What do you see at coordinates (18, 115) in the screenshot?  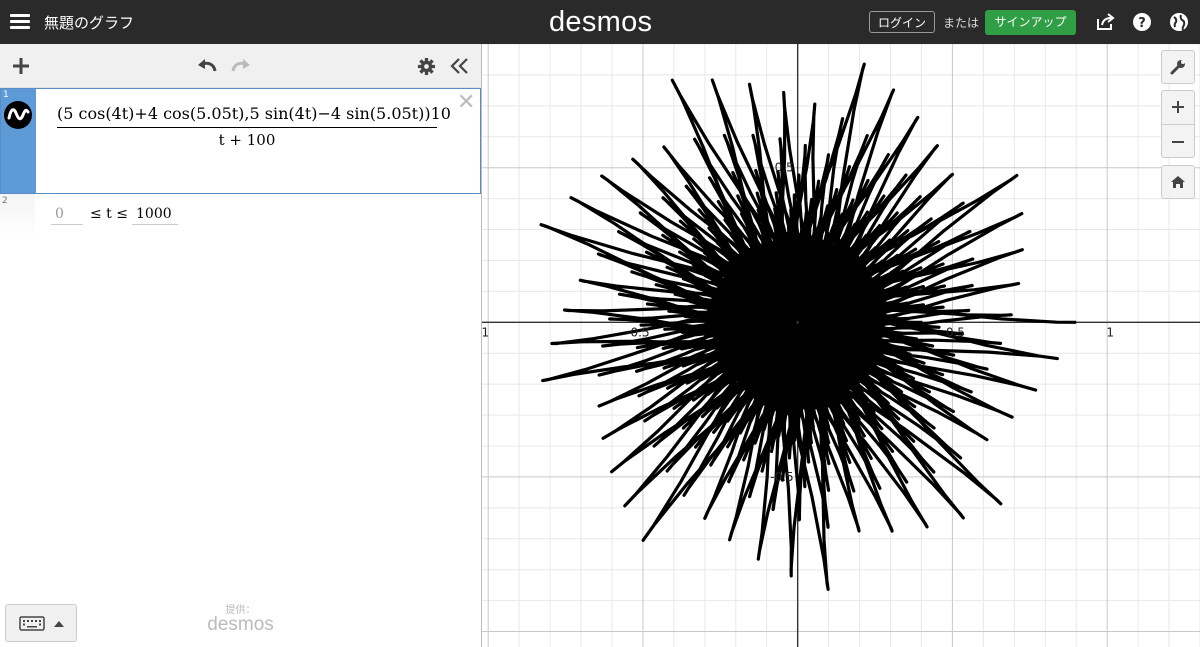 I see `parametric-curve-icon` at bounding box center [18, 115].